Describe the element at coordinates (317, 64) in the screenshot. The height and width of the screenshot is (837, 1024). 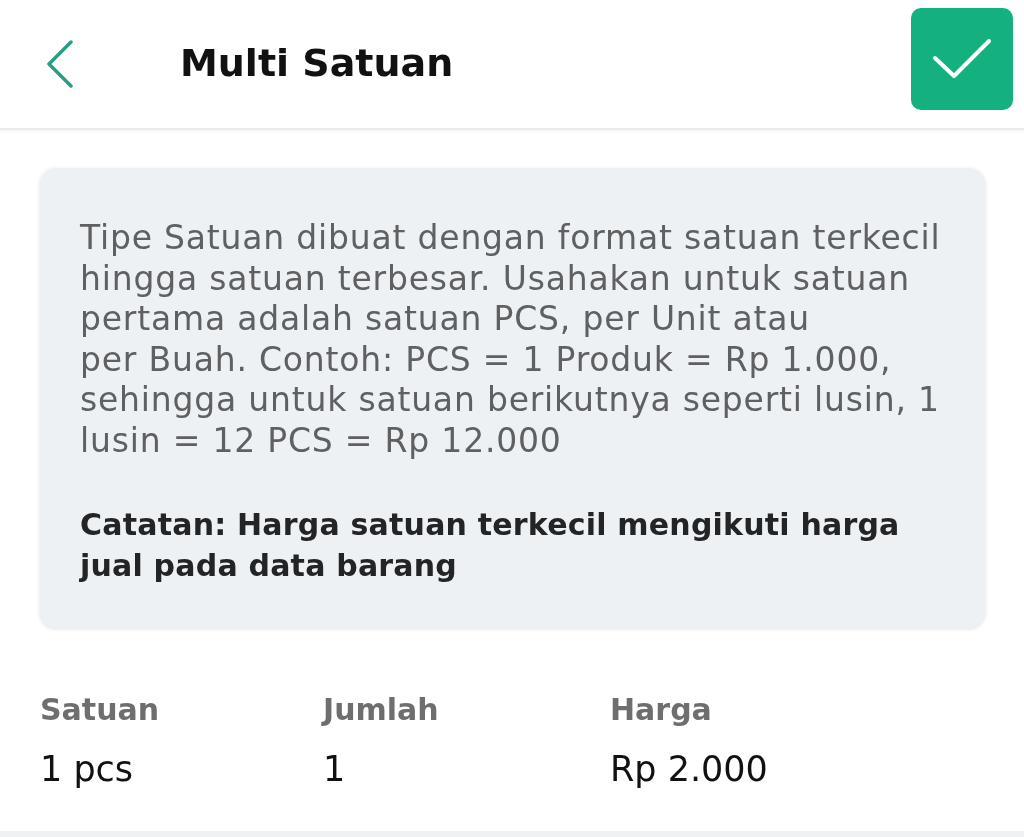
I see `page-title: Multi Satuan` at that location.